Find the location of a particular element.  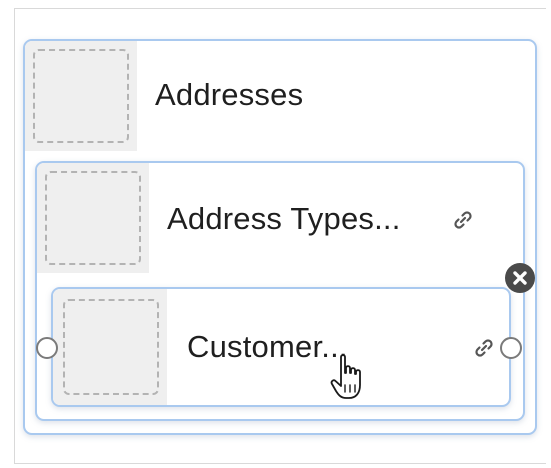

left-connection-handle is located at coordinates (47, 348).